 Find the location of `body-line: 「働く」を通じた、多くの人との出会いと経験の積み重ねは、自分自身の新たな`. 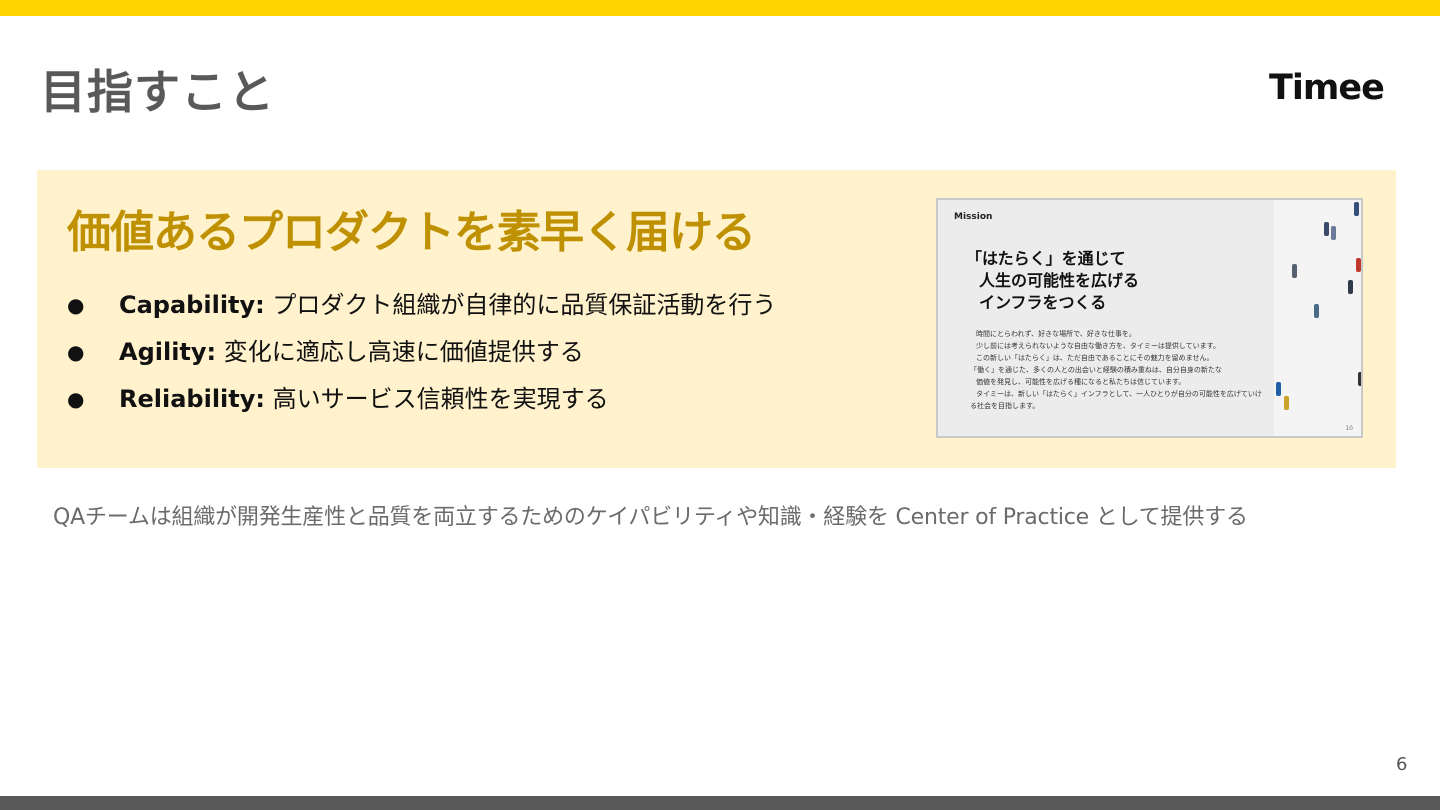

body-line: 「働く」を通じた、多くの人との出会いと経験の積み重ねは、自分自身の新たな is located at coordinates (1096, 370).